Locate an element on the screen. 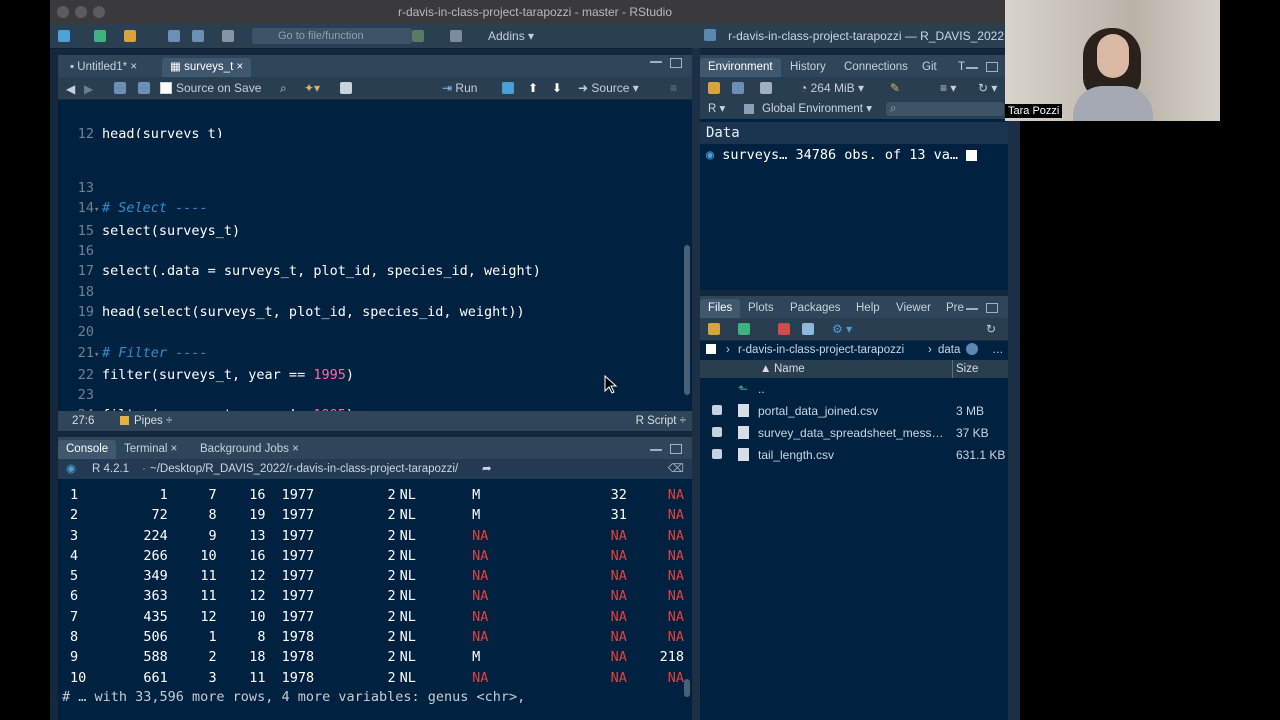 This screenshot has height=720, width=1280. tab-untitled1: ▪ Untitled1* × is located at coordinates (103, 67).